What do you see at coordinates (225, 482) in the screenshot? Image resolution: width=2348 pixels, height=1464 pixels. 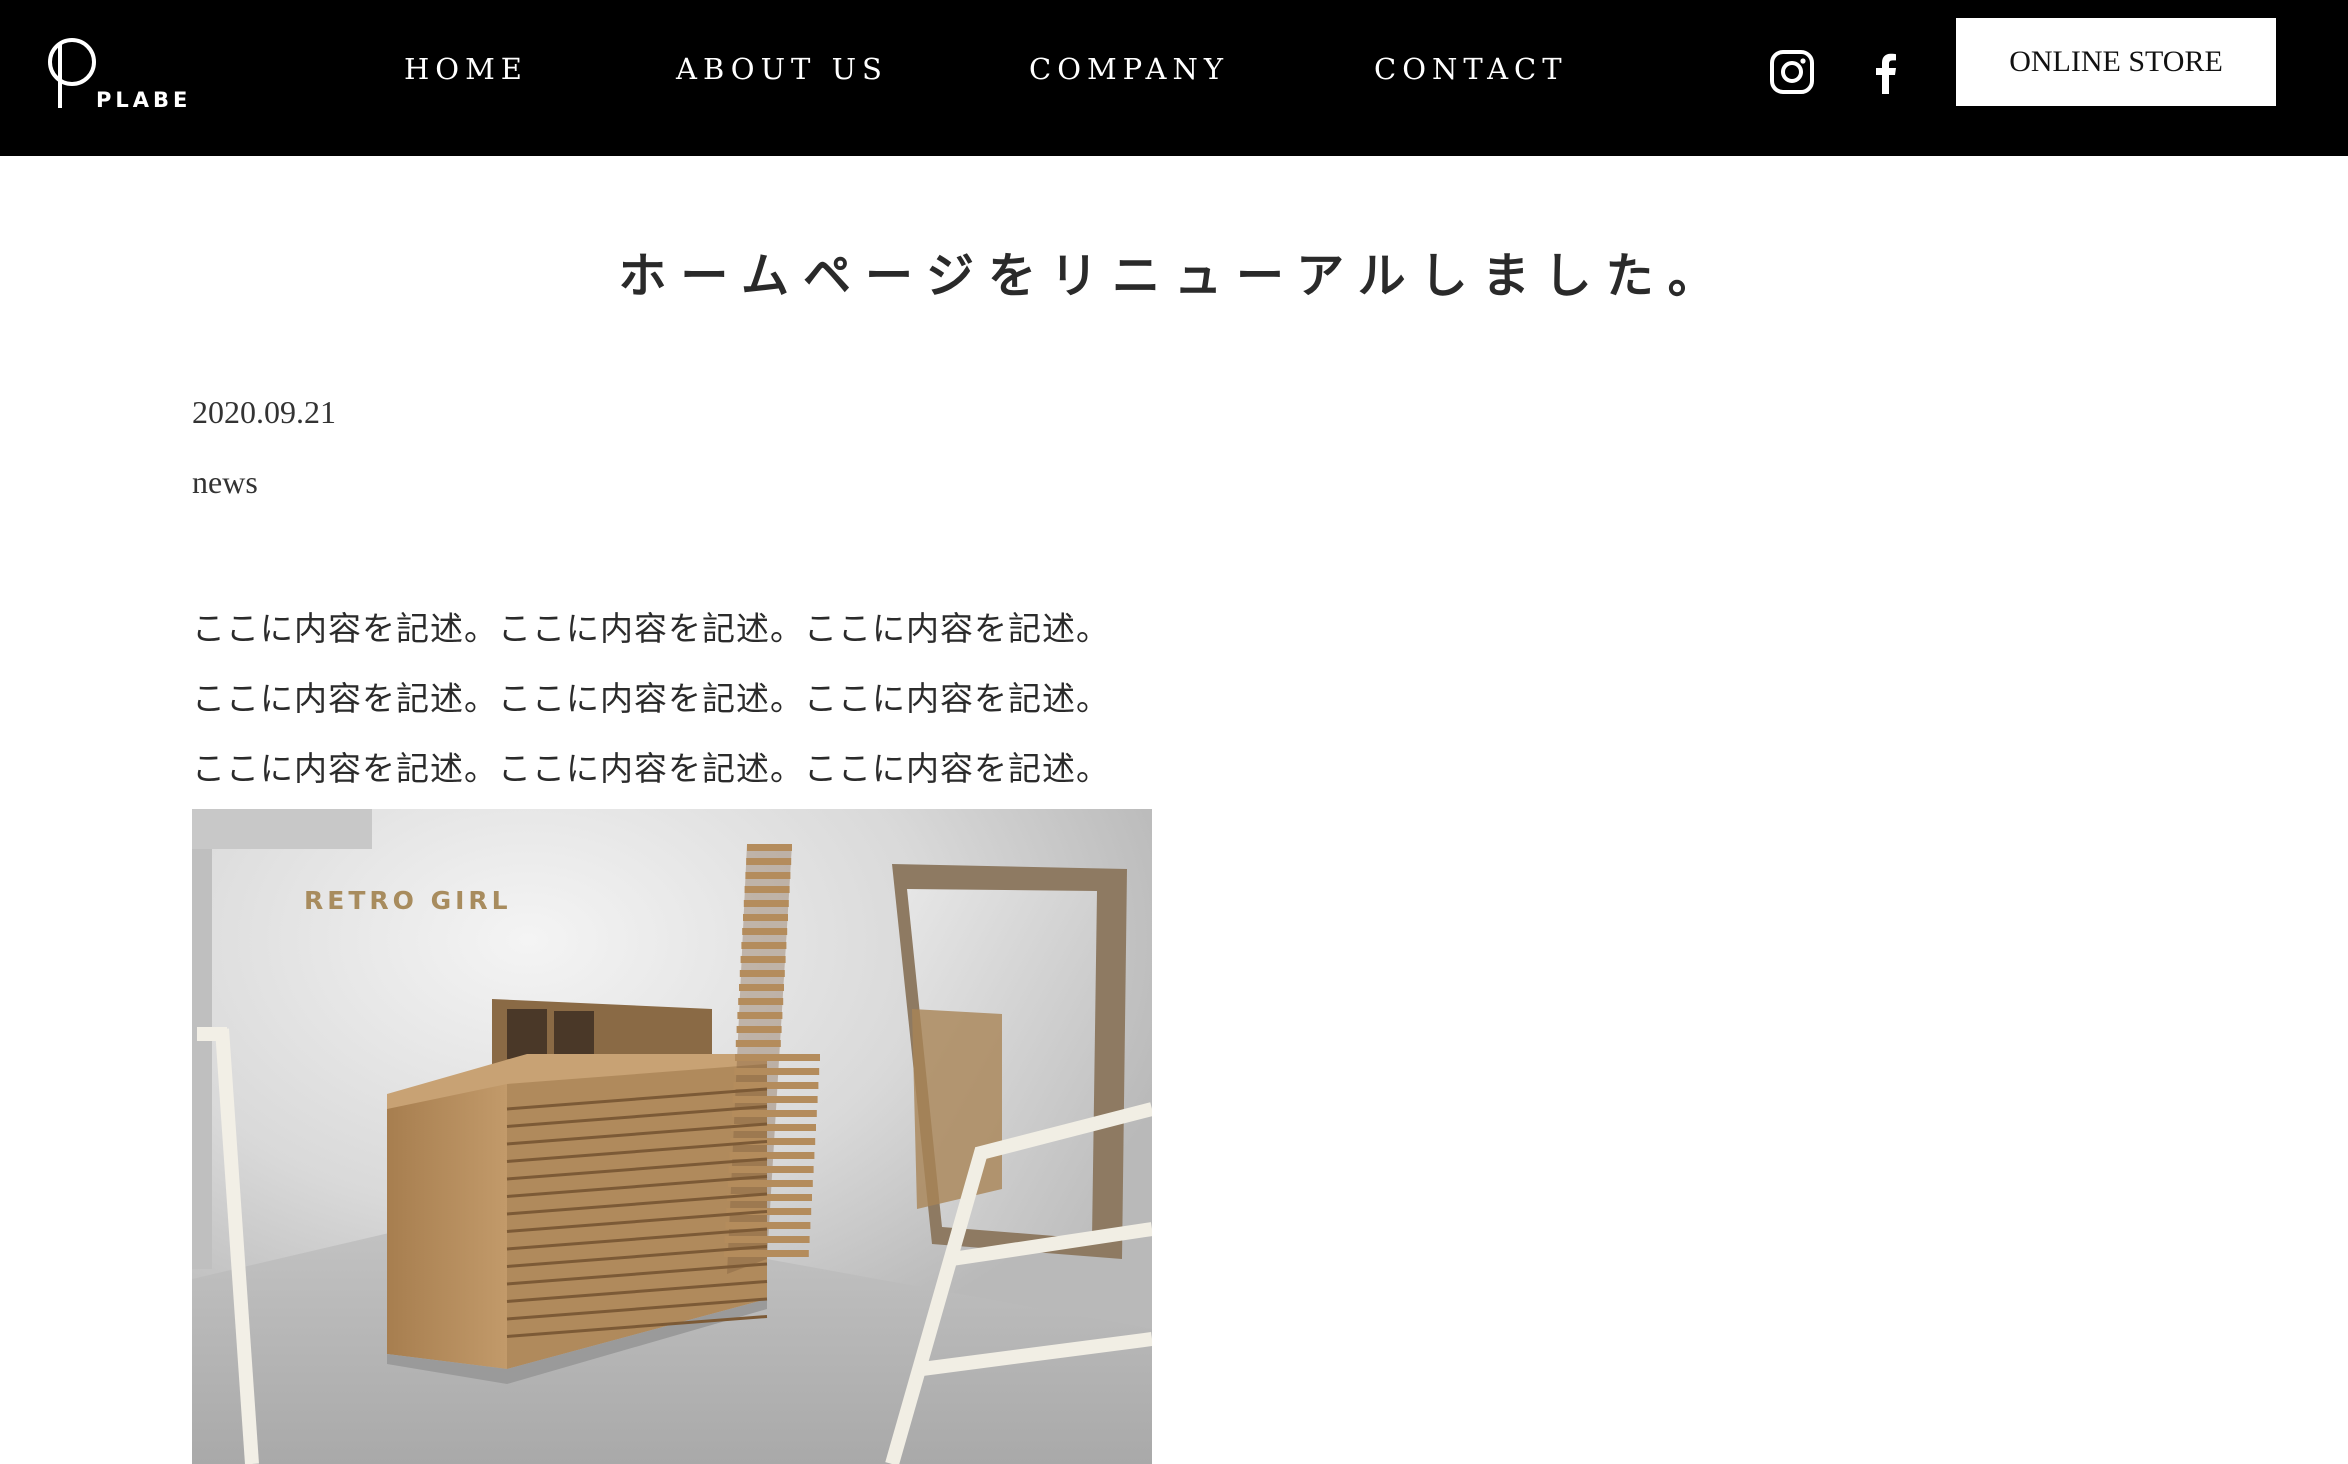 I see `post-category: news` at bounding box center [225, 482].